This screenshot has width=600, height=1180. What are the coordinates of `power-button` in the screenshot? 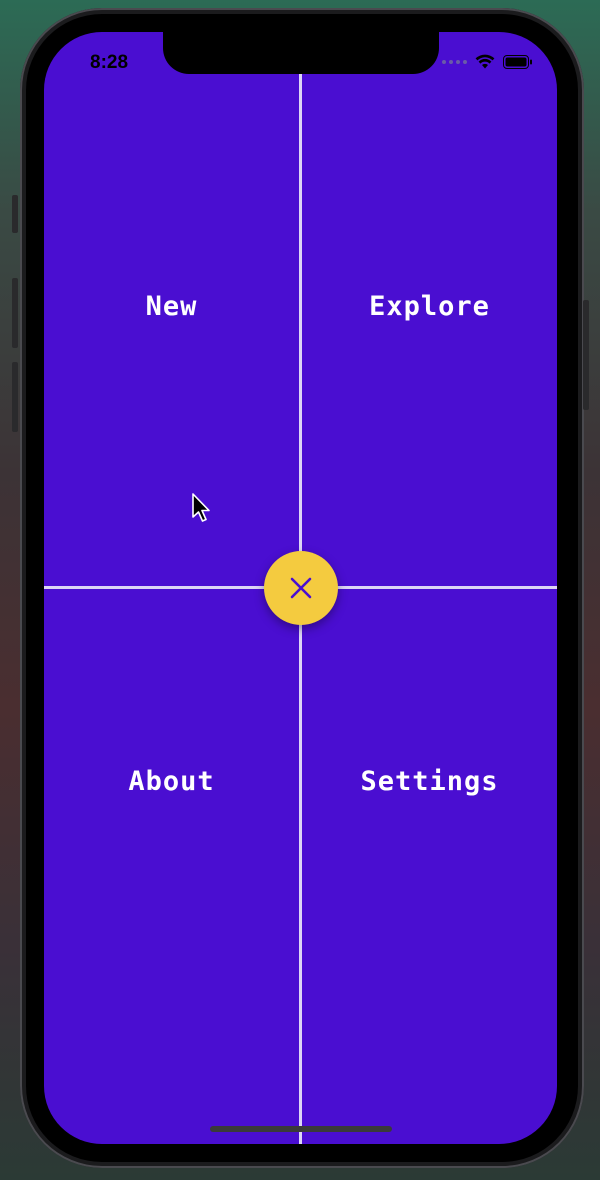 It's located at (586, 355).